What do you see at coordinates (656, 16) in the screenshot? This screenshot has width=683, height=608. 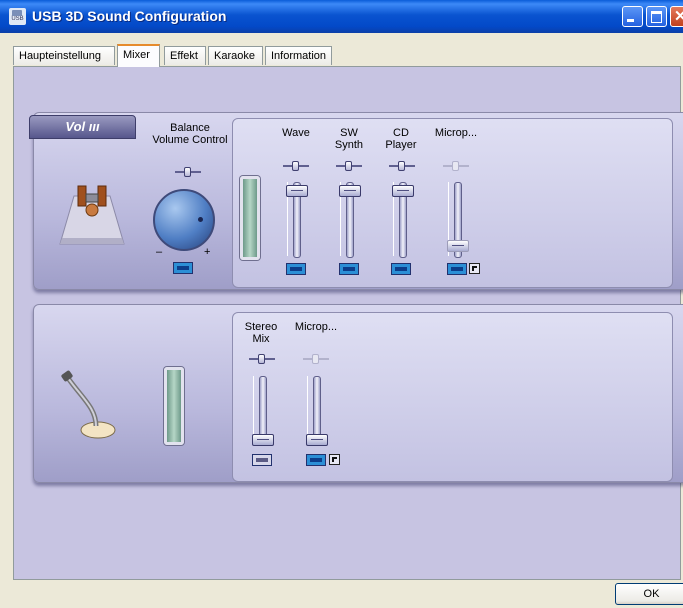 I see `maximize-button` at bounding box center [656, 16].